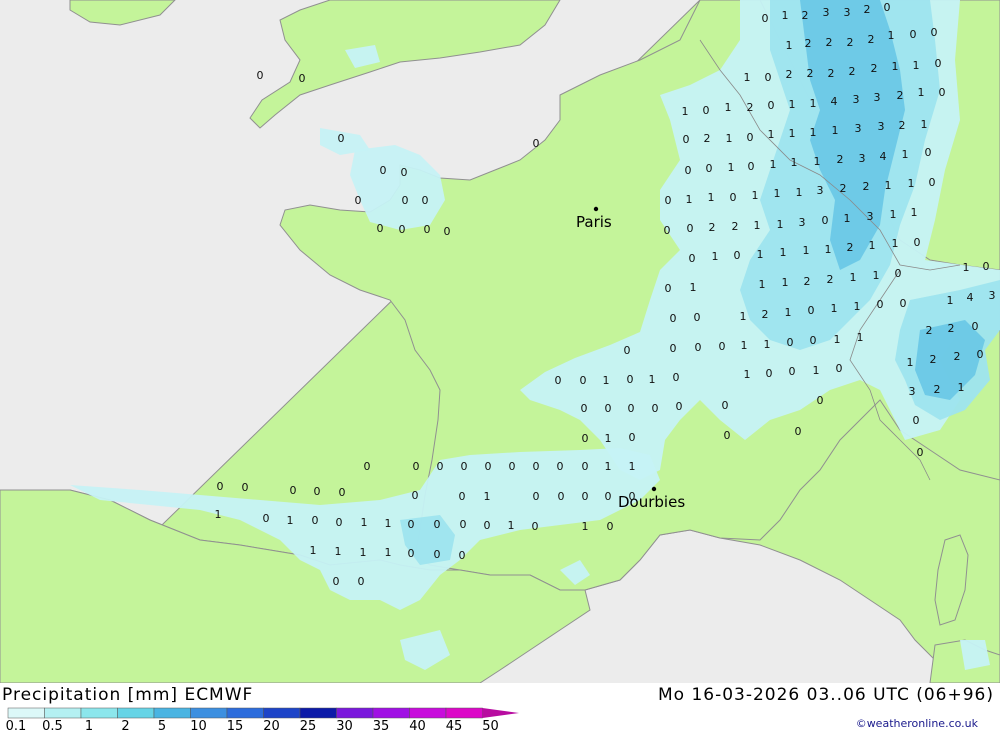 The width and height of the screenshot is (1000, 734). Describe the element at coordinates (917, 723) in the screenshot. I see `credit-link: ©weatheronline.co.uk` at that location.